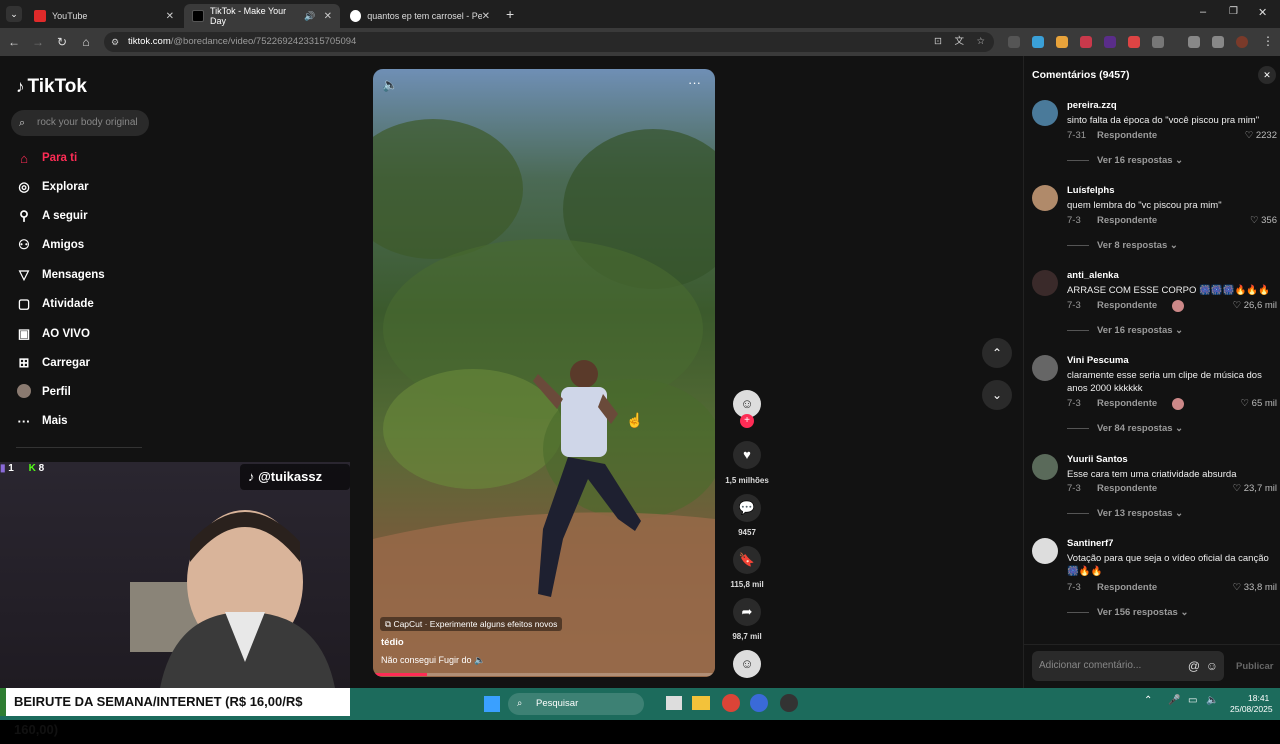 The image size is (1280, 744). What do you see at coordinates (1125, 513) in the screenshot?
I see `view-replies-button: Ver 13 respostas ⌄` at bounding box center [1125, 513].